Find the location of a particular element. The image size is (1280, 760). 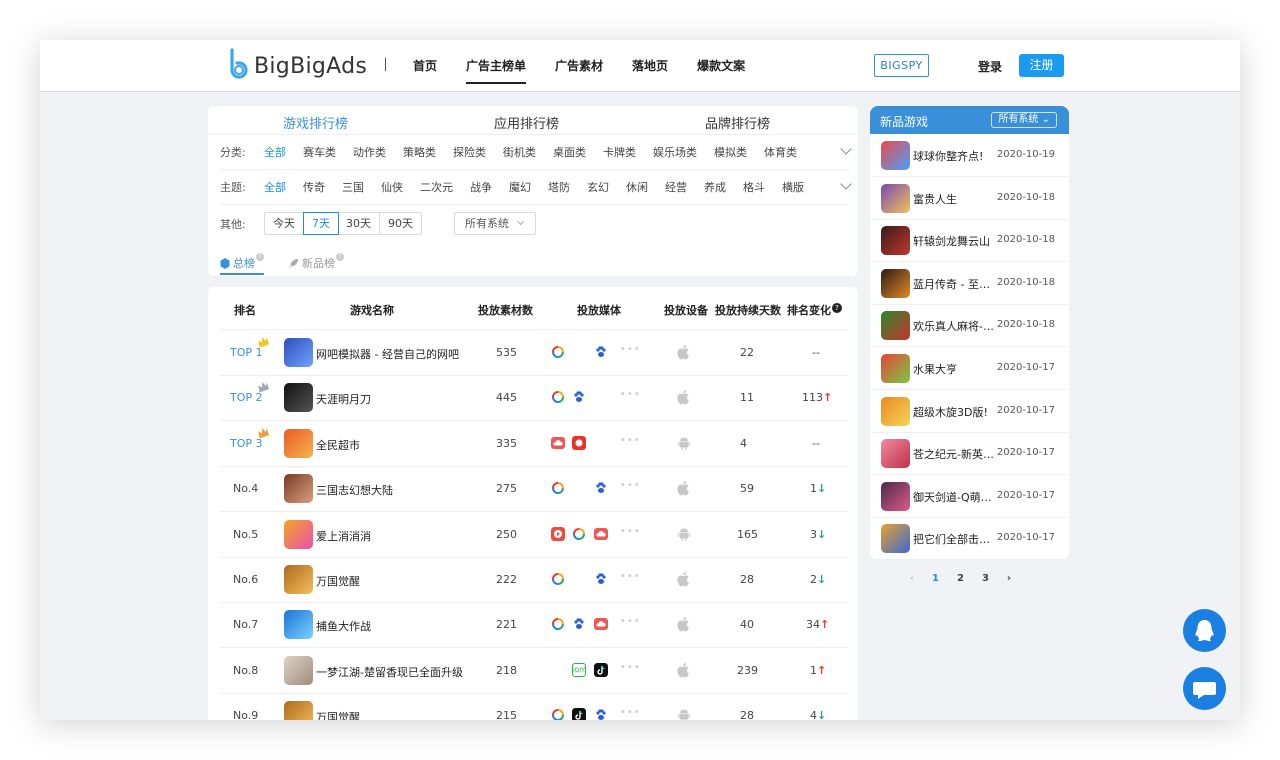

game-name: 三国志幻想大陆 is located at coordinates (354, 490).